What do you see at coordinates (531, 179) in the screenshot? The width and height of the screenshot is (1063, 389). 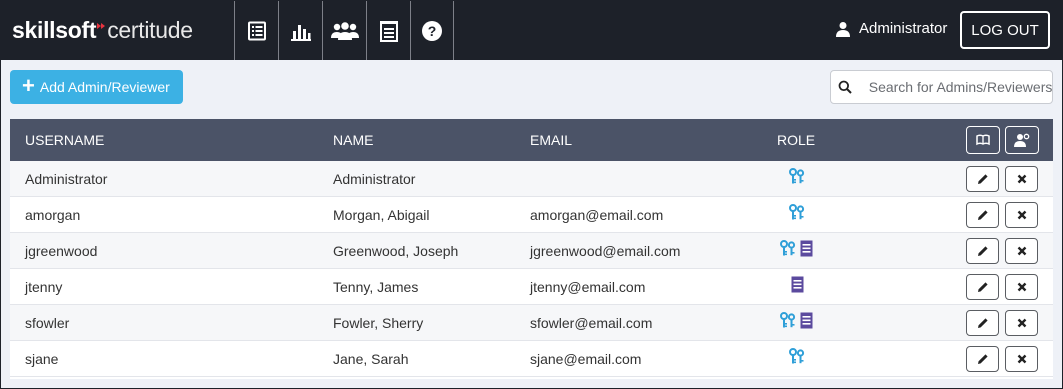 I see `table-row: Administrator Administrator` at bounding box center [531, 179].